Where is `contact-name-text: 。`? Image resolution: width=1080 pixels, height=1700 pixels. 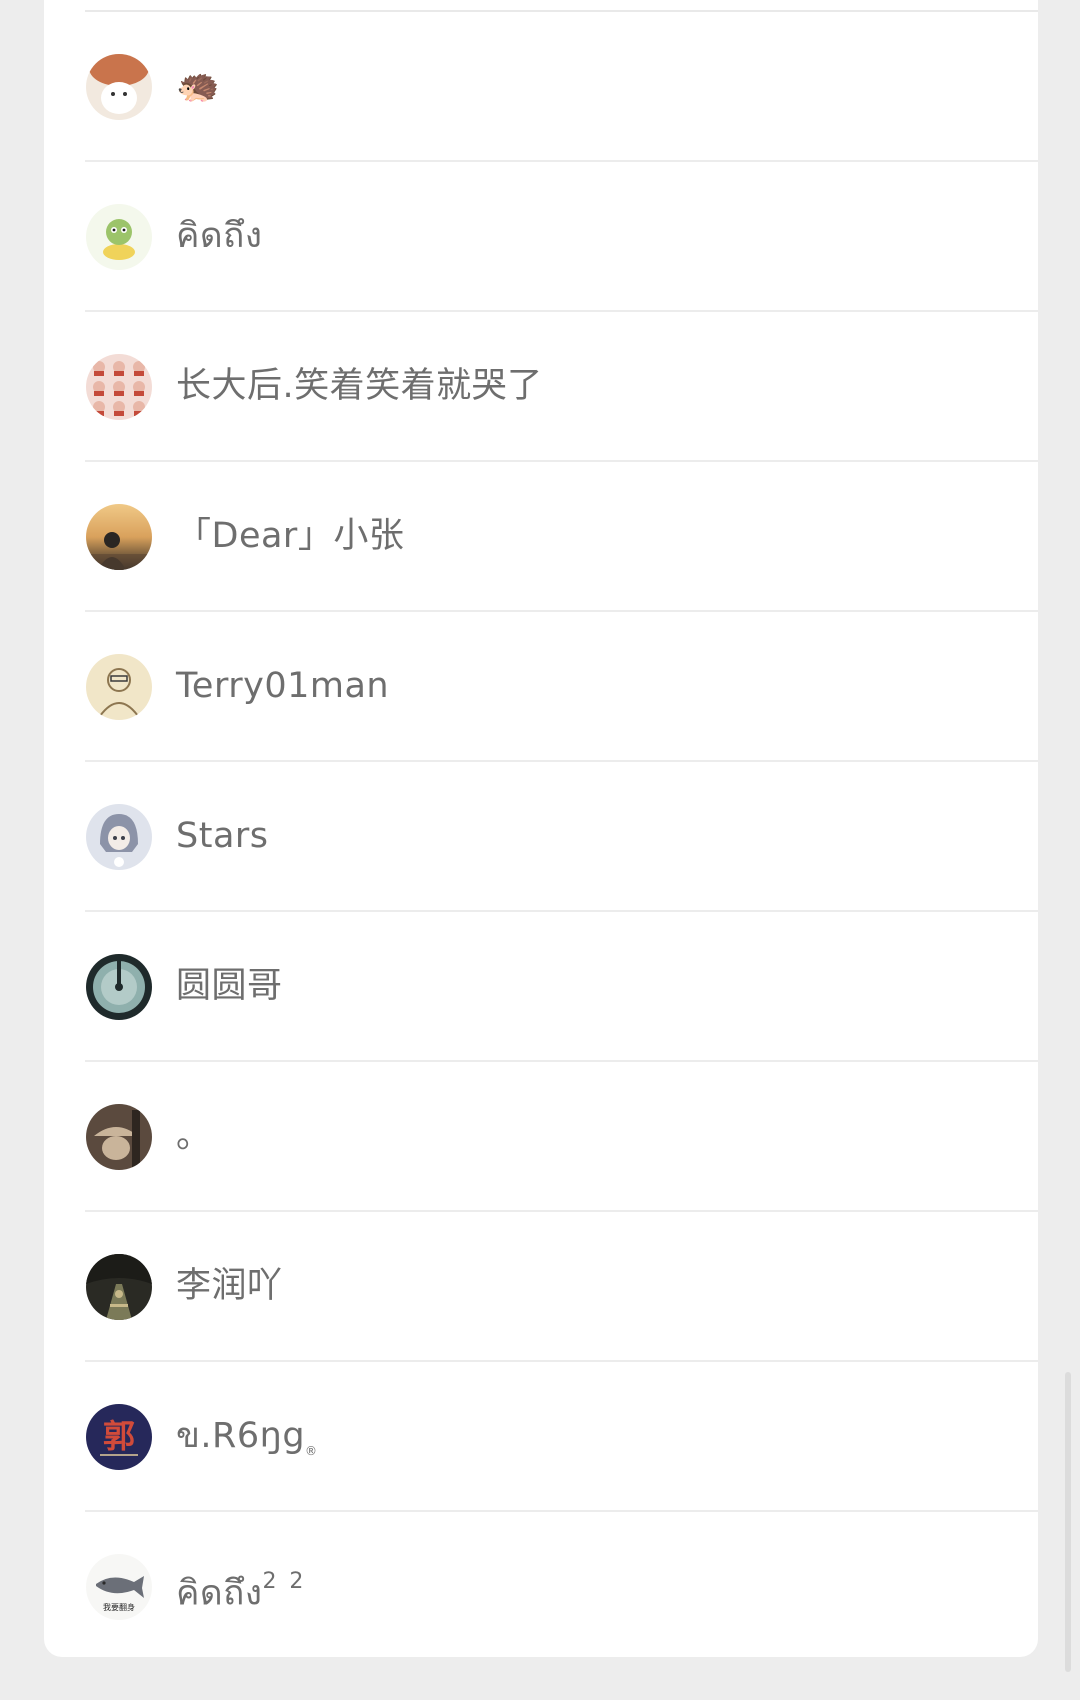
contact-name-text: 。 is located at coordinates (194, 1136).